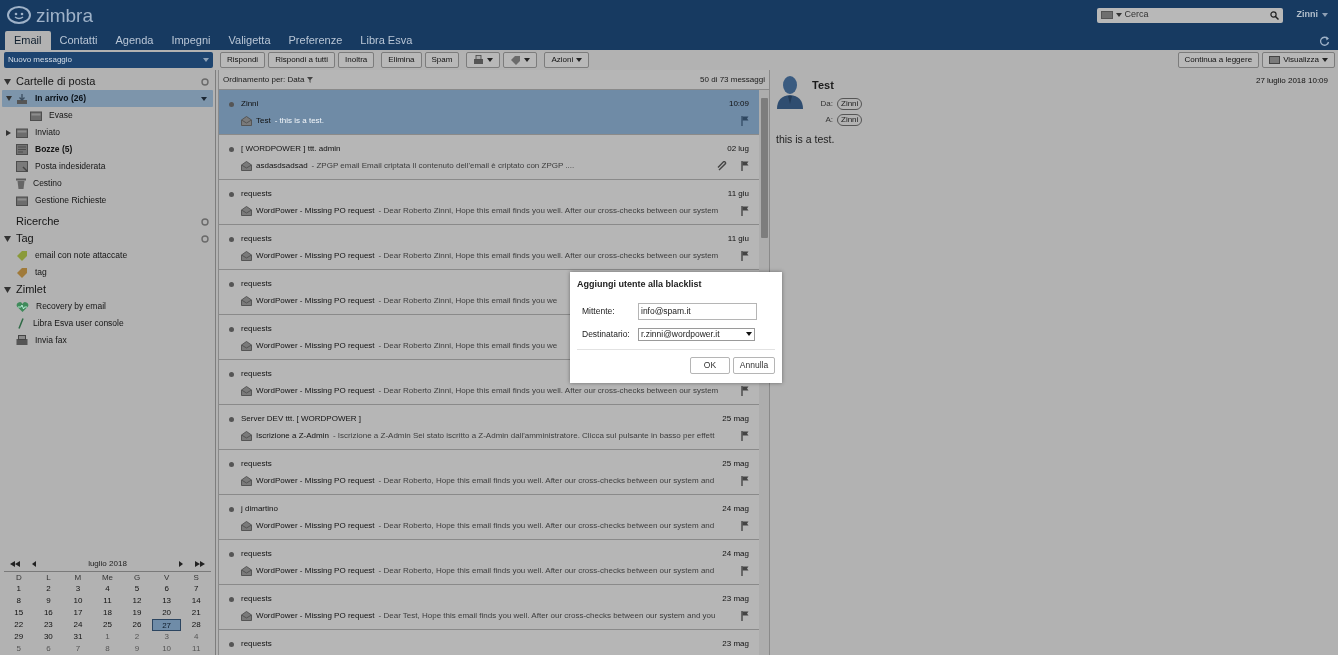 This screenshot has width=1338, height=655. Describe the element at coordinates (64, 15) in the screenshot. I see `logo-text: zimbra` at that location.